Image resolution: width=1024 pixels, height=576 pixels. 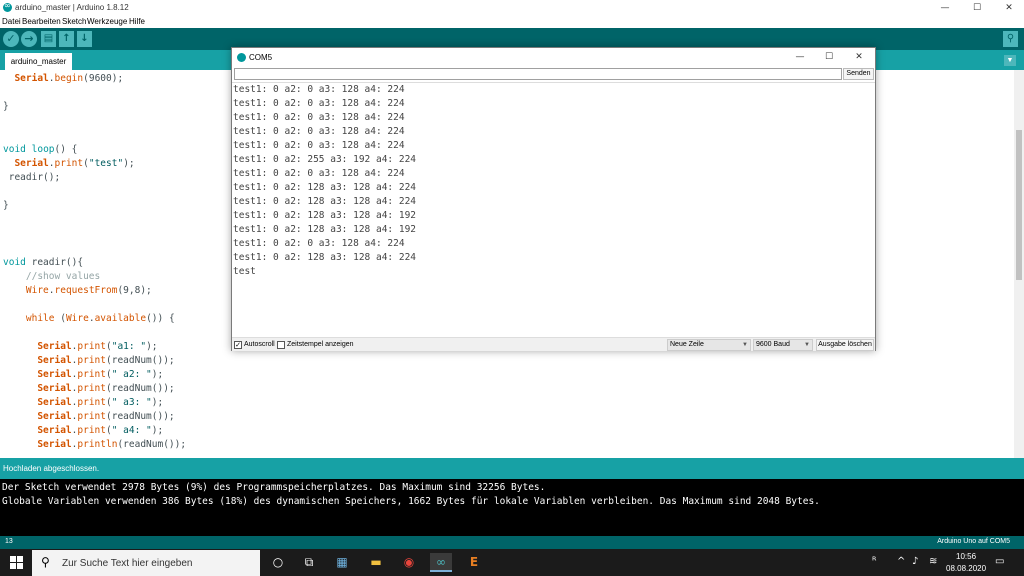 I want to click on task-view-icon: ⧉, so click(x=309, y=562).